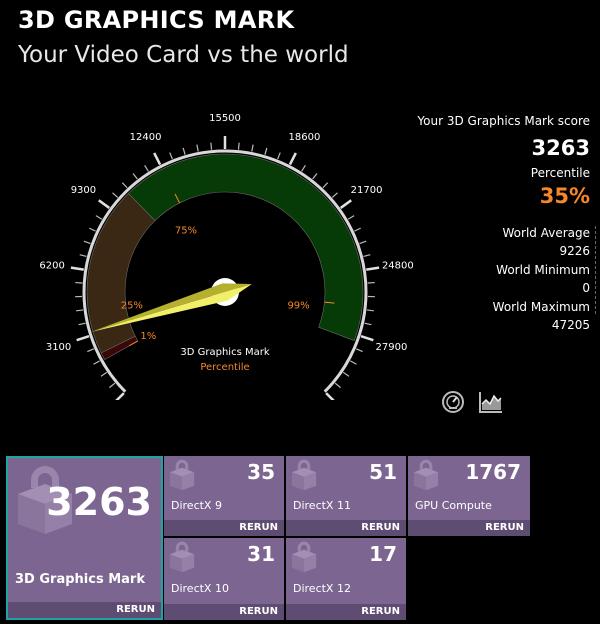 Image resolution: width=600 pixels, height=624 pixels. I want to click on world-minimum-label: World Minimum, so click(543, 270).